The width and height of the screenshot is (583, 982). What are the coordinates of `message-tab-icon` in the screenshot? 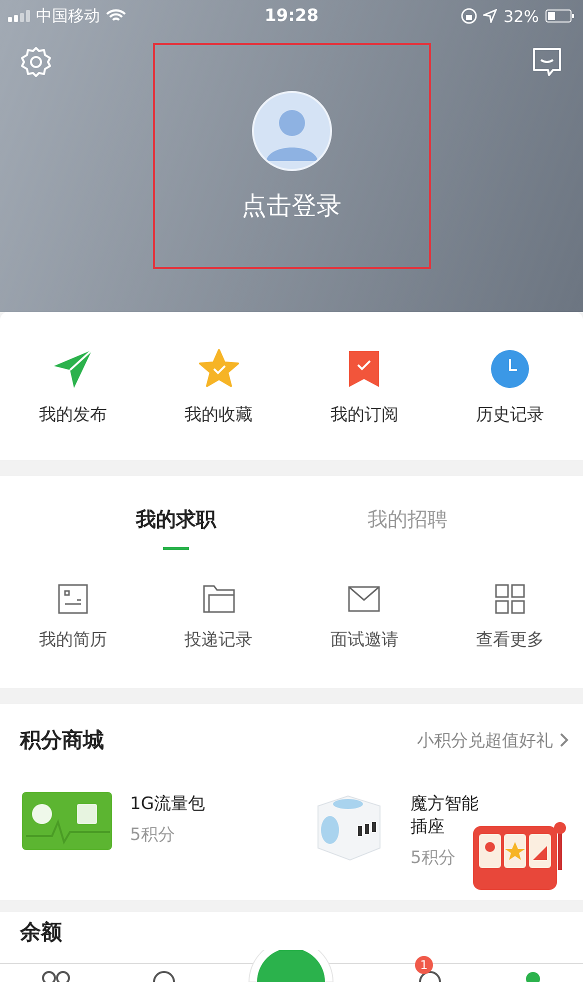 It's located at (430, 976).